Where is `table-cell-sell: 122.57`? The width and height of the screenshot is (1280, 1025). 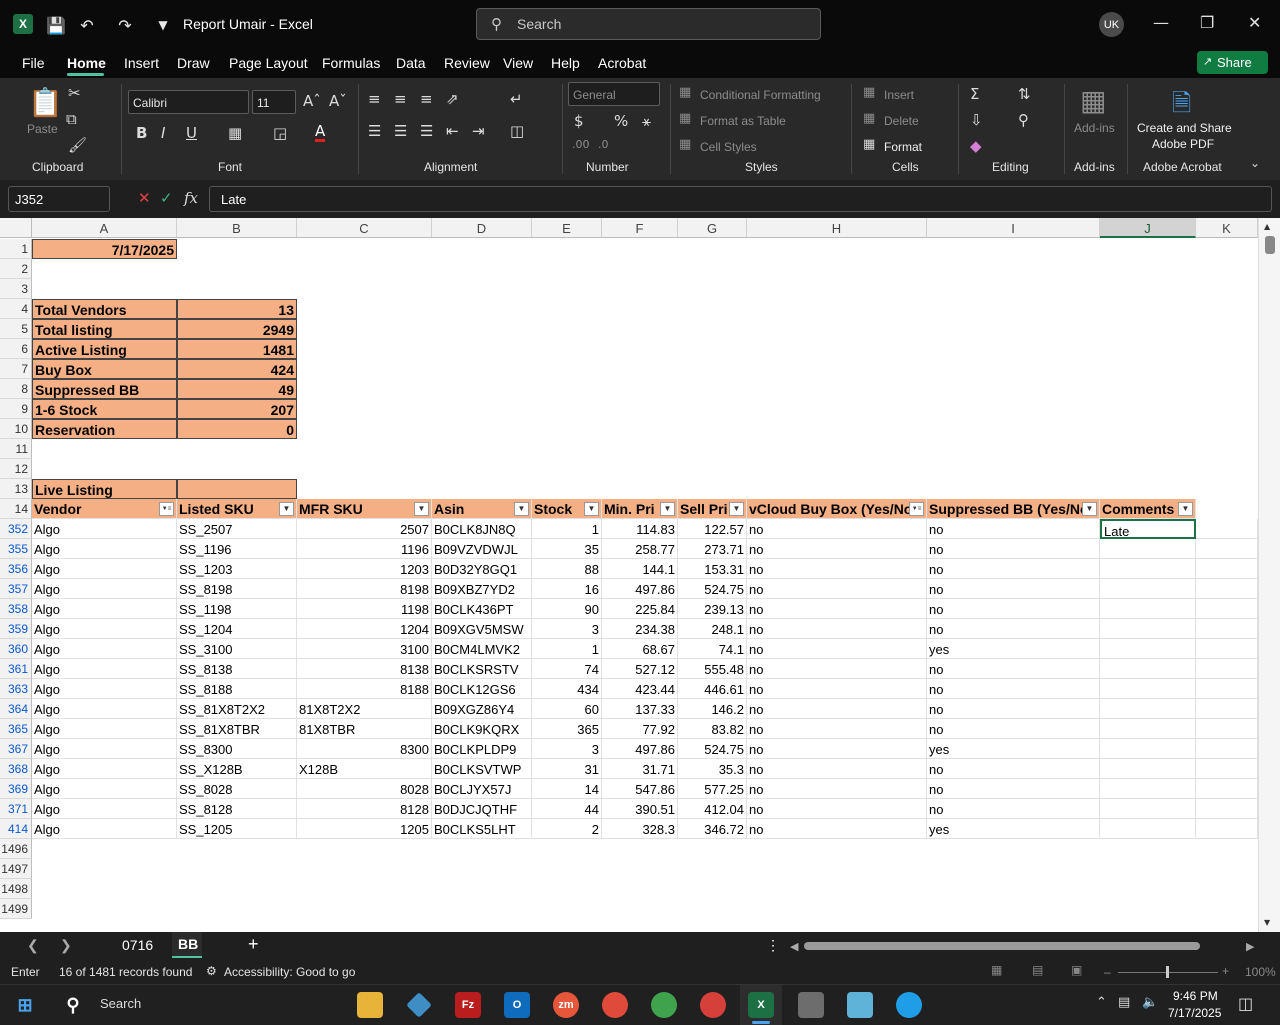 table-cell-sell: 122.57 is located at coordinates (712, 529).